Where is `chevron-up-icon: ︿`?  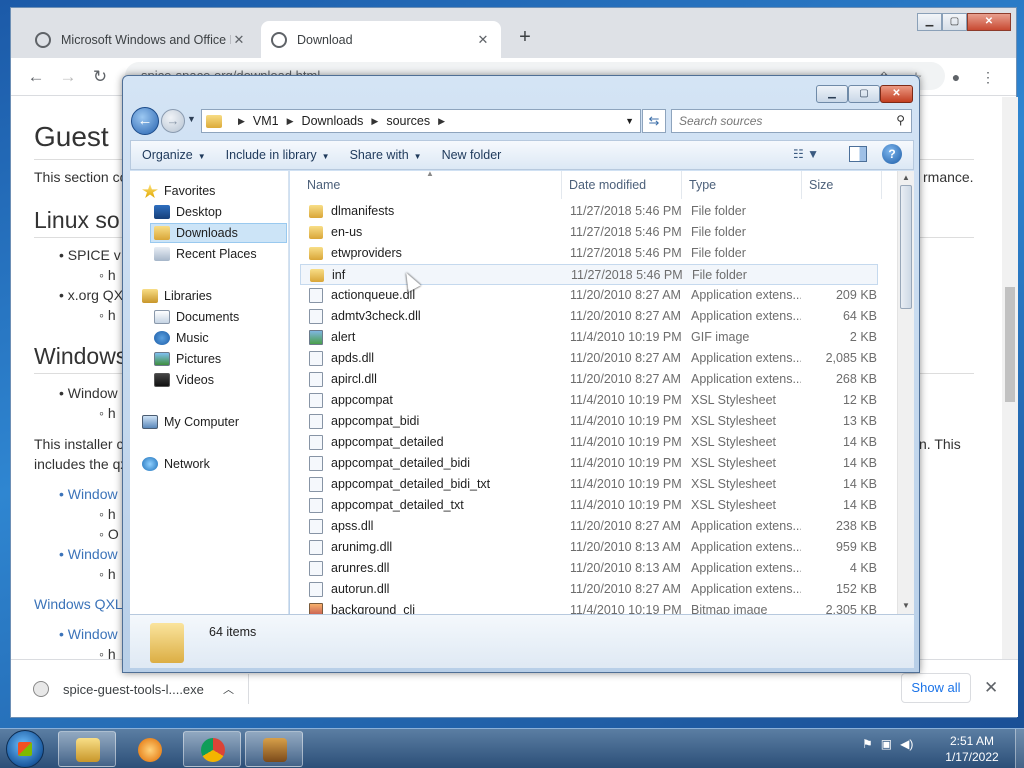
chevron-up-icon: ︿ is located at coordinates (228, 689).